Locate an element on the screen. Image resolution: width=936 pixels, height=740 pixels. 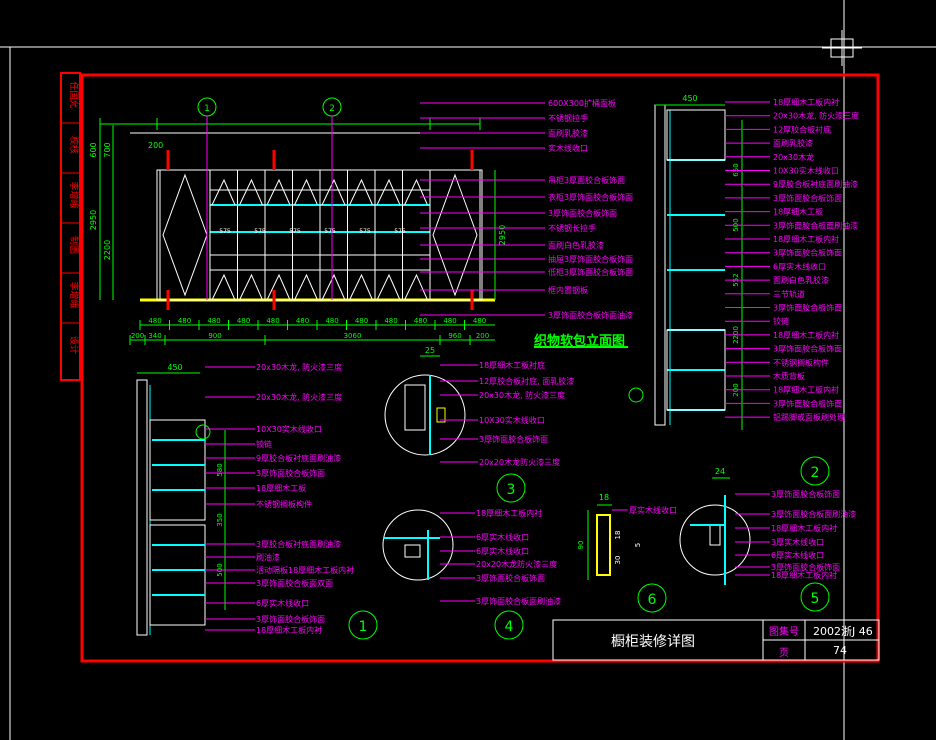
d6-side-dim-label: 90 is located at coordinates (581, 545).